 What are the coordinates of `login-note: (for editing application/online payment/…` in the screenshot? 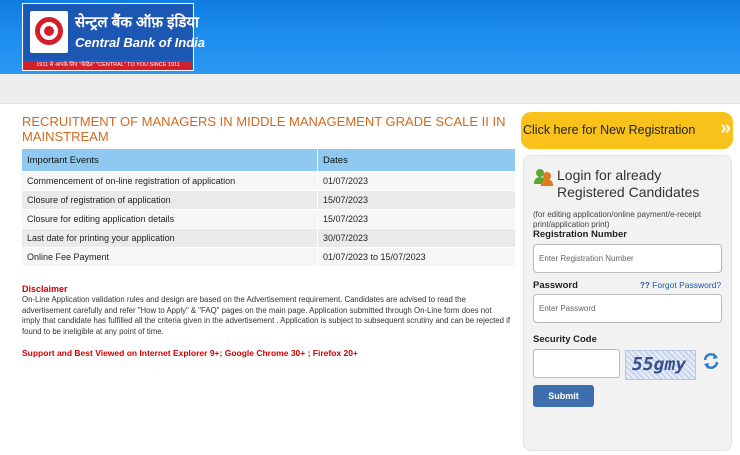 It's located at (617, 219).